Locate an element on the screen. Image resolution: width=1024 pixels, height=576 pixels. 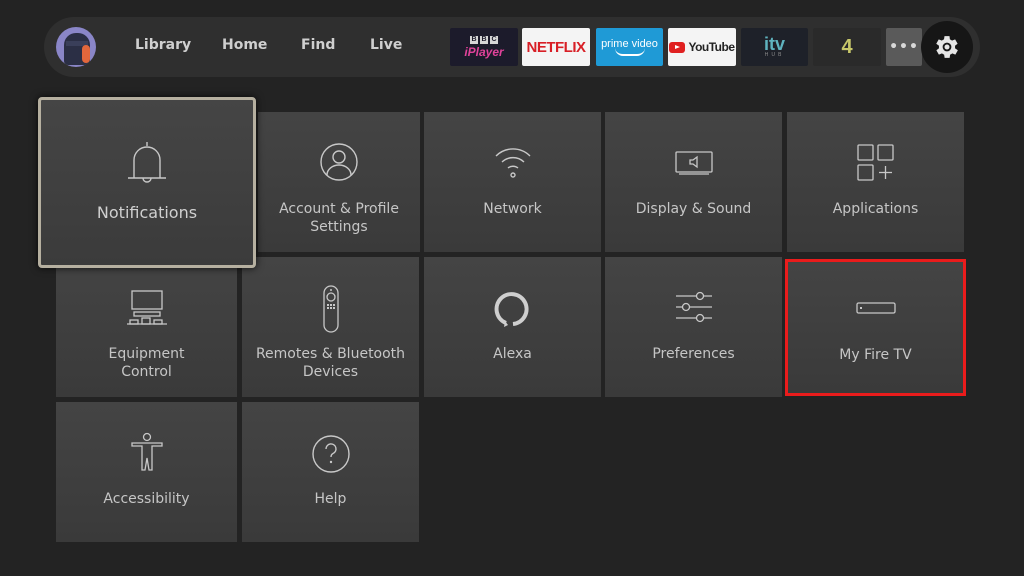
amazon-smile-icon is located at coordinates (629, 52).